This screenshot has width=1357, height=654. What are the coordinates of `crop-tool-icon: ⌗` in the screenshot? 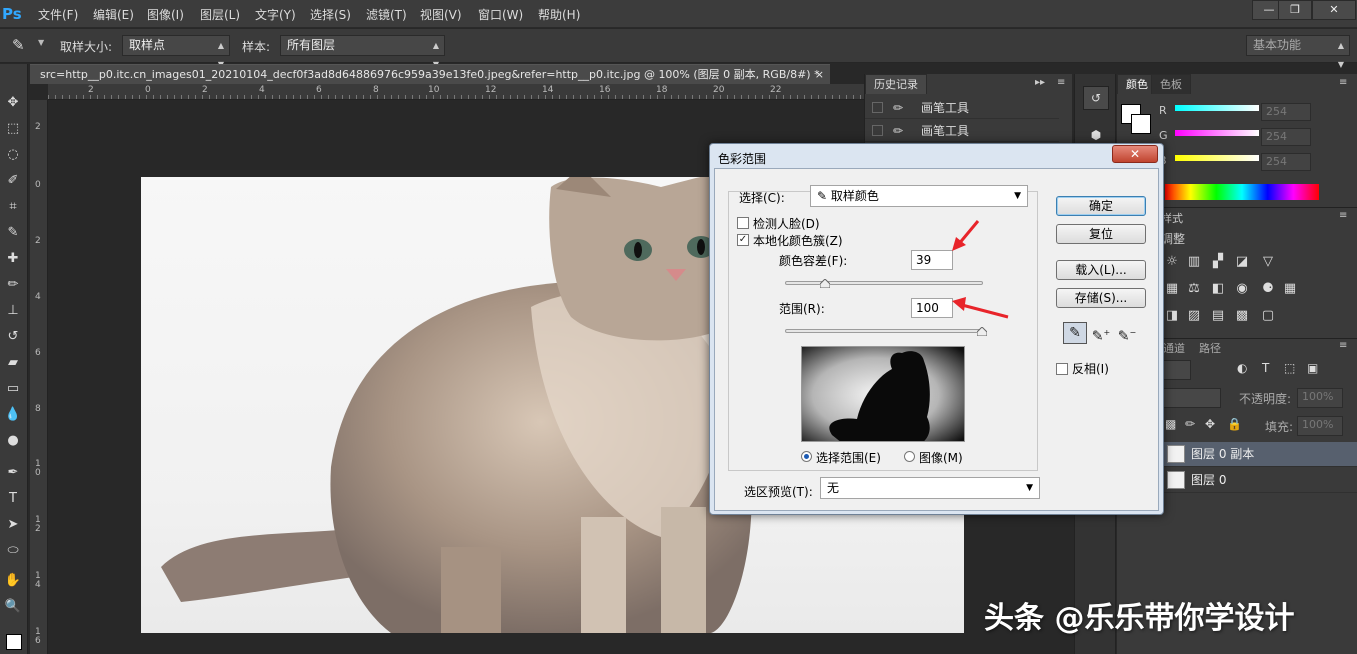 It's located at (13, 207).